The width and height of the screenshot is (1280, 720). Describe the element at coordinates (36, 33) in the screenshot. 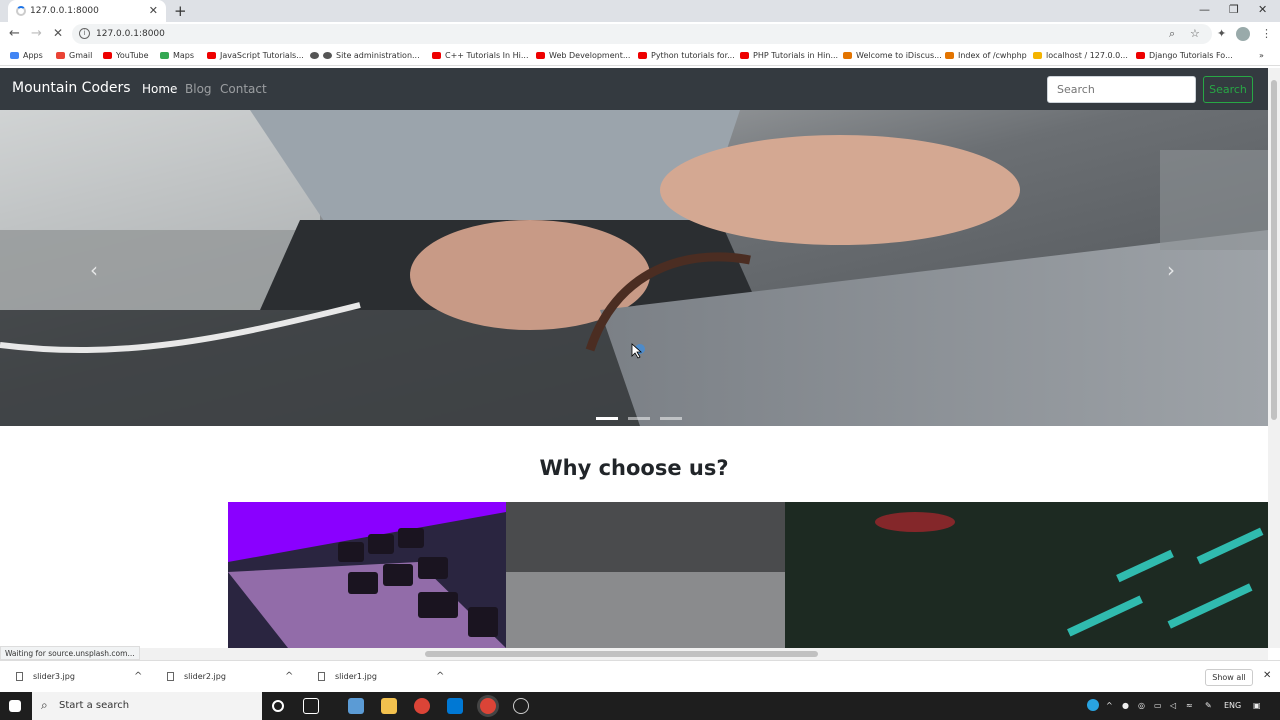

I see `forward-arrow-icon: →` at that location.